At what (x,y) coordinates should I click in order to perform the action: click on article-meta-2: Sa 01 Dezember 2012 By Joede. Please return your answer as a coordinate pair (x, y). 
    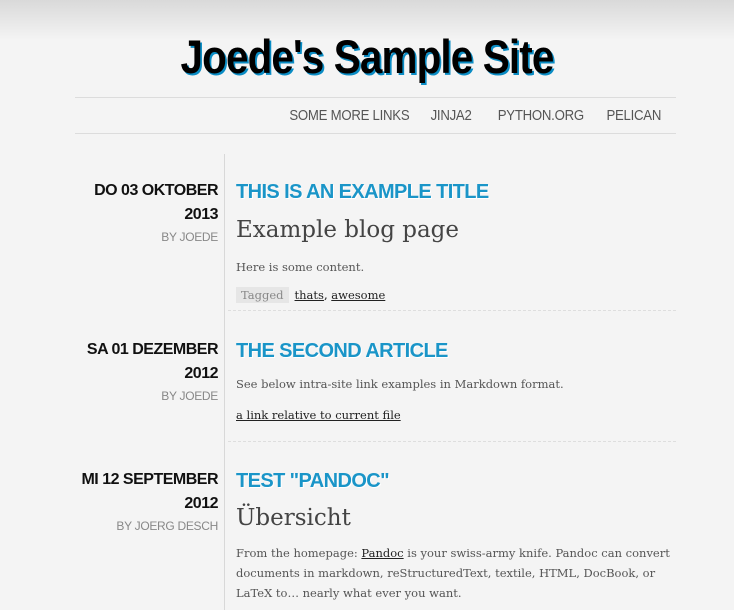
    Looking at the image, I should click on (139, 370).